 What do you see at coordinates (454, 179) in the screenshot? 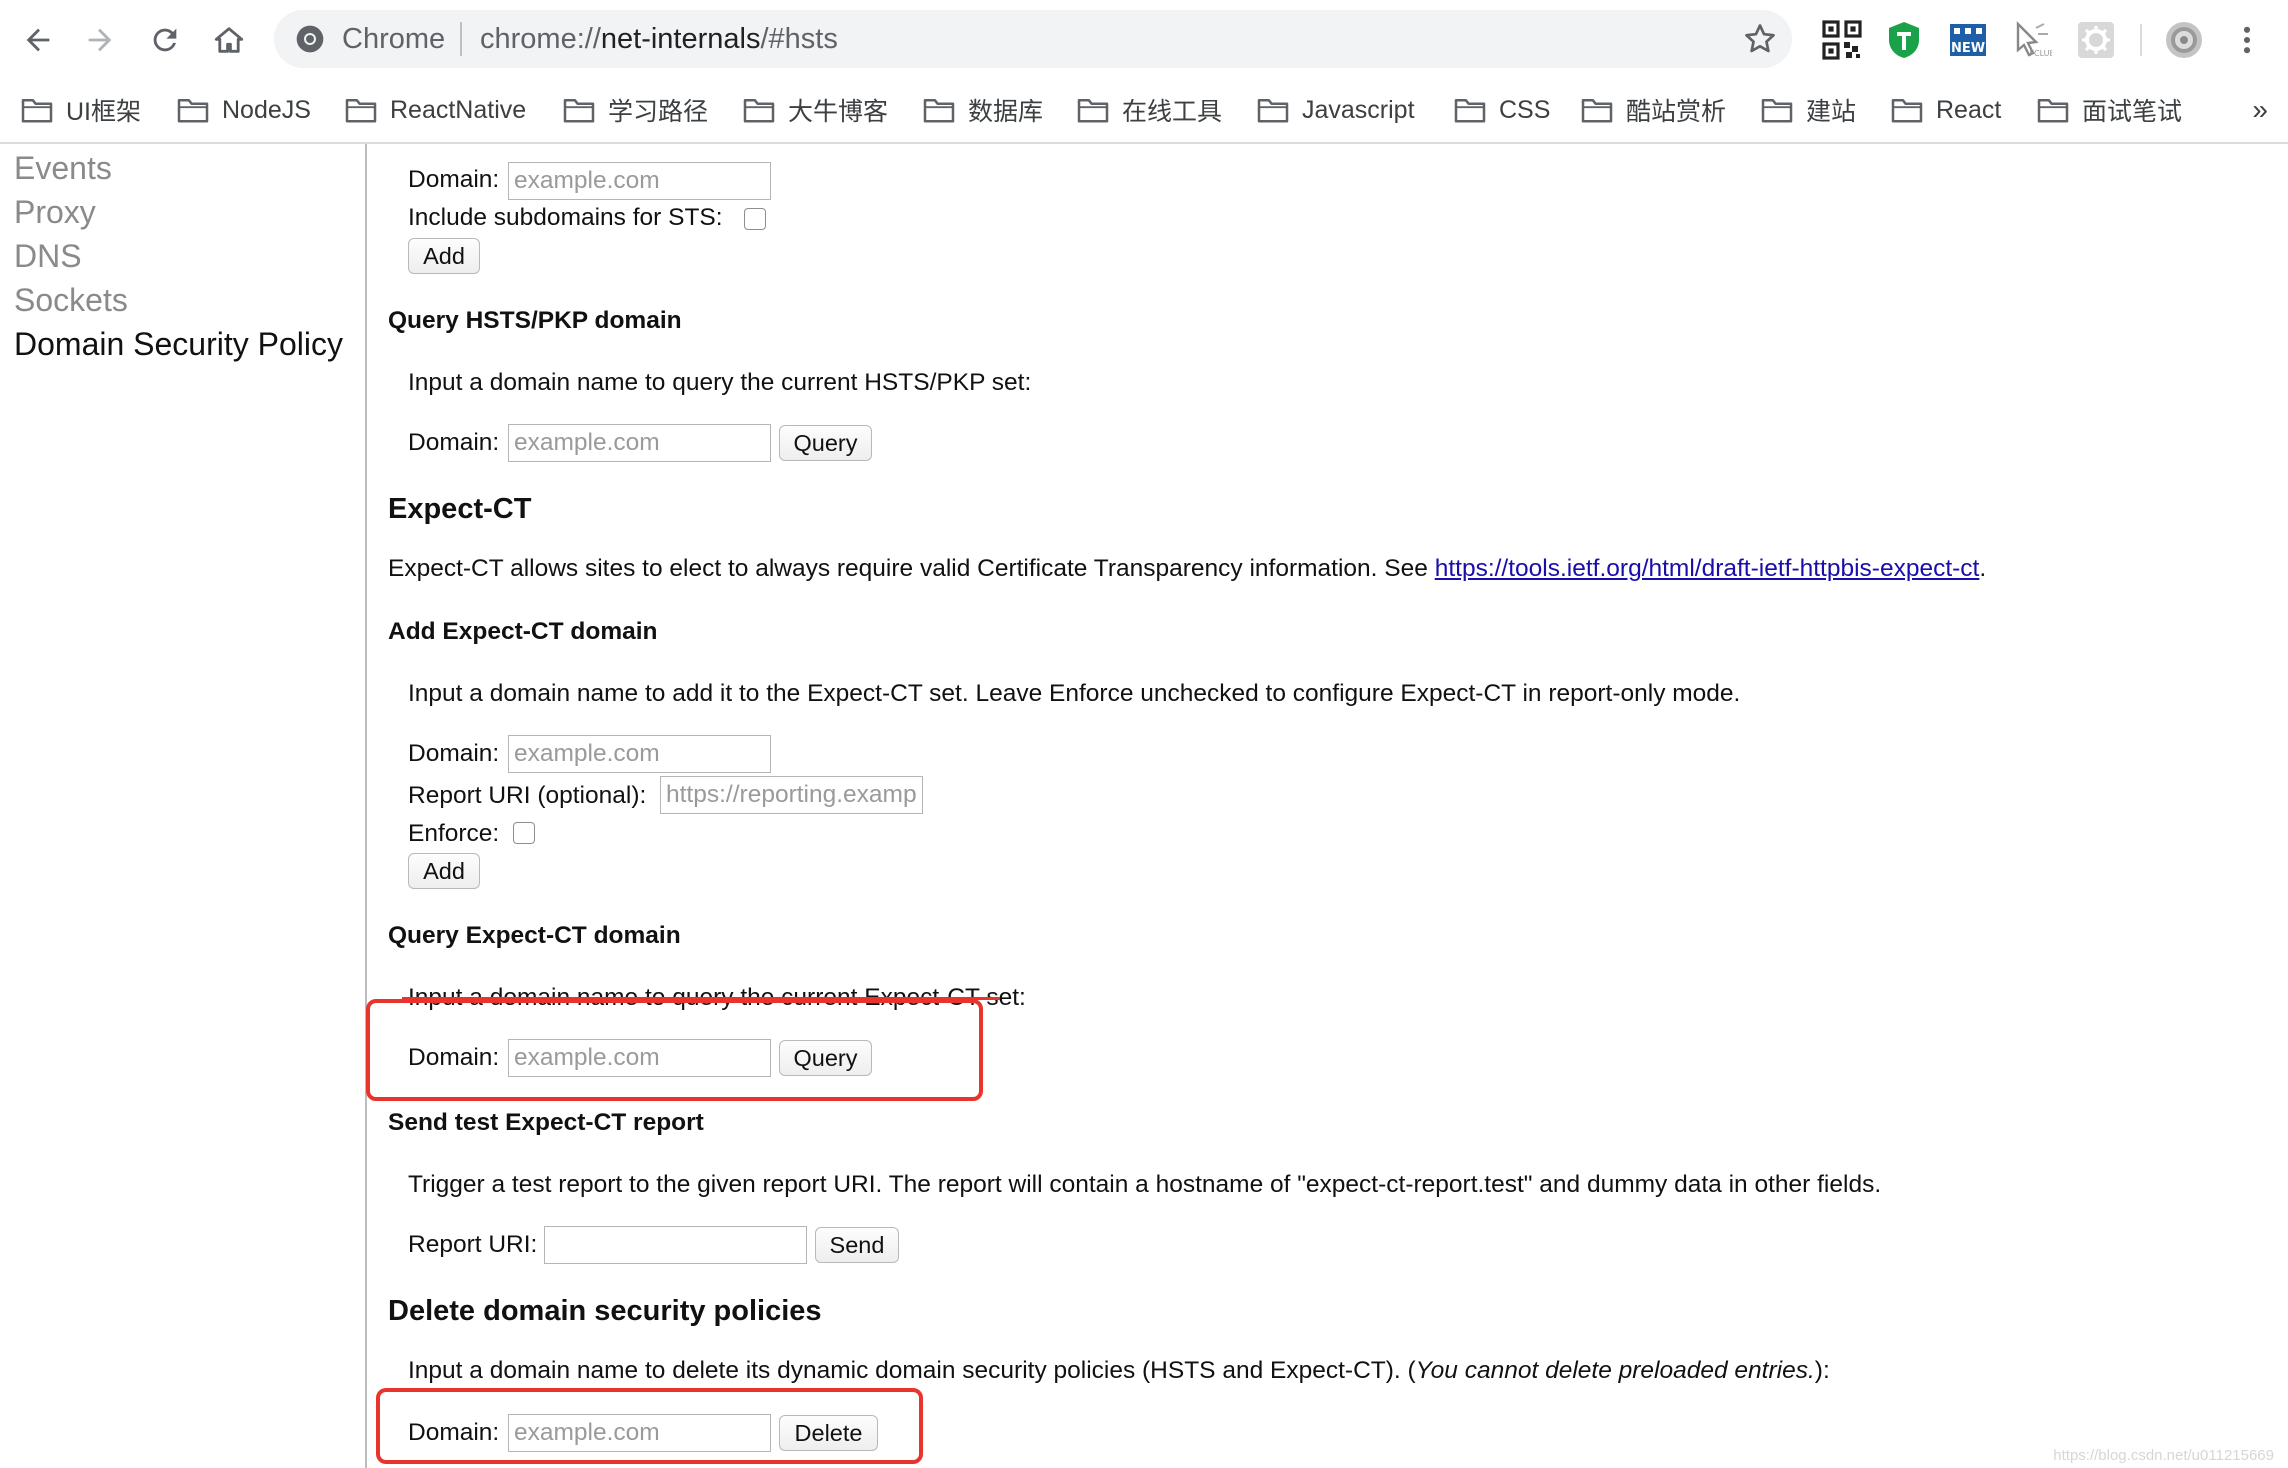
I see `add-hsts-domain-label: Domain:` at bounding box center [454, 179].